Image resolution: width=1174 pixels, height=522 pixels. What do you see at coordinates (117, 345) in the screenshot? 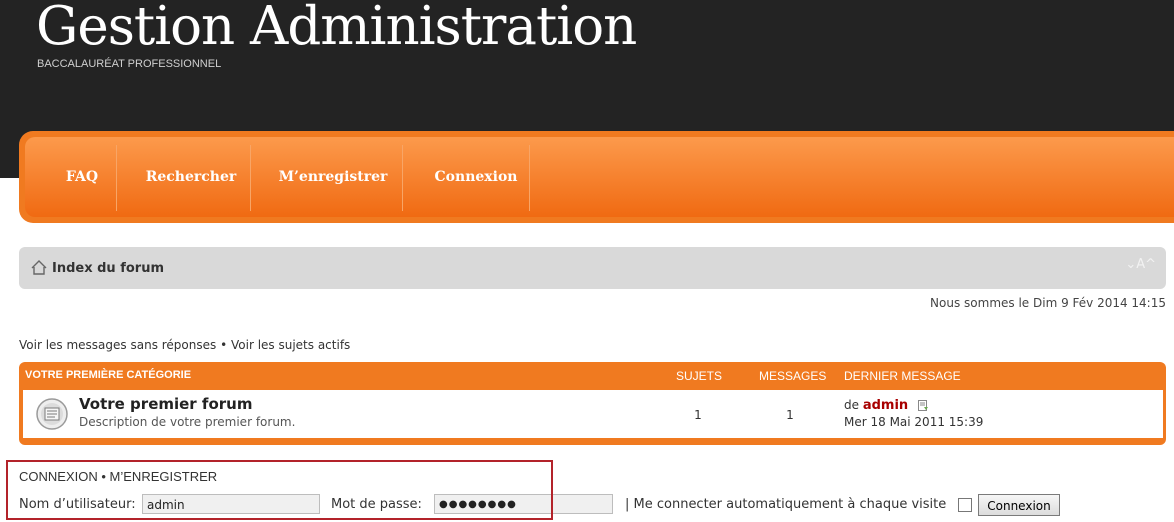
I see `unanswered-link: Voir les messages sans réponses` at bounding box center [117, 345].